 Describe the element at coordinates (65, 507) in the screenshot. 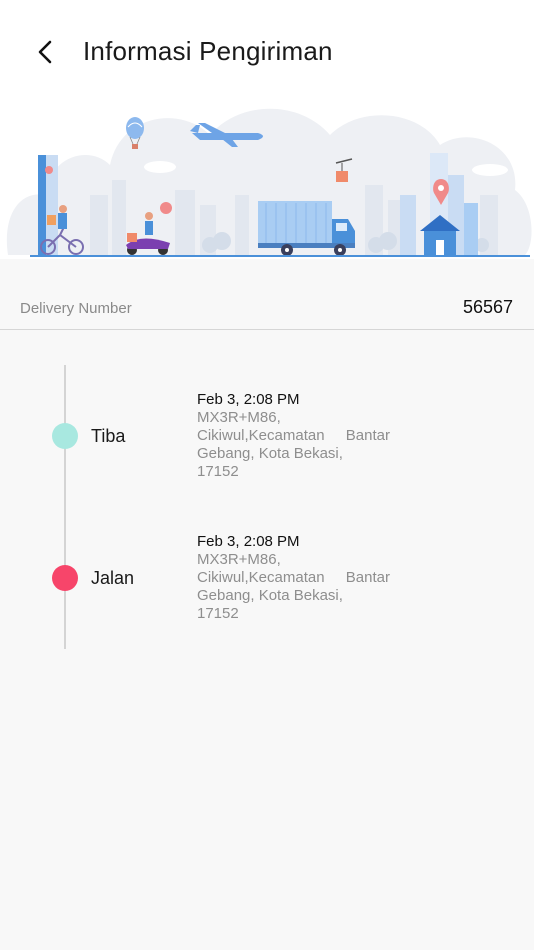

I see `timeline-line` at that location.